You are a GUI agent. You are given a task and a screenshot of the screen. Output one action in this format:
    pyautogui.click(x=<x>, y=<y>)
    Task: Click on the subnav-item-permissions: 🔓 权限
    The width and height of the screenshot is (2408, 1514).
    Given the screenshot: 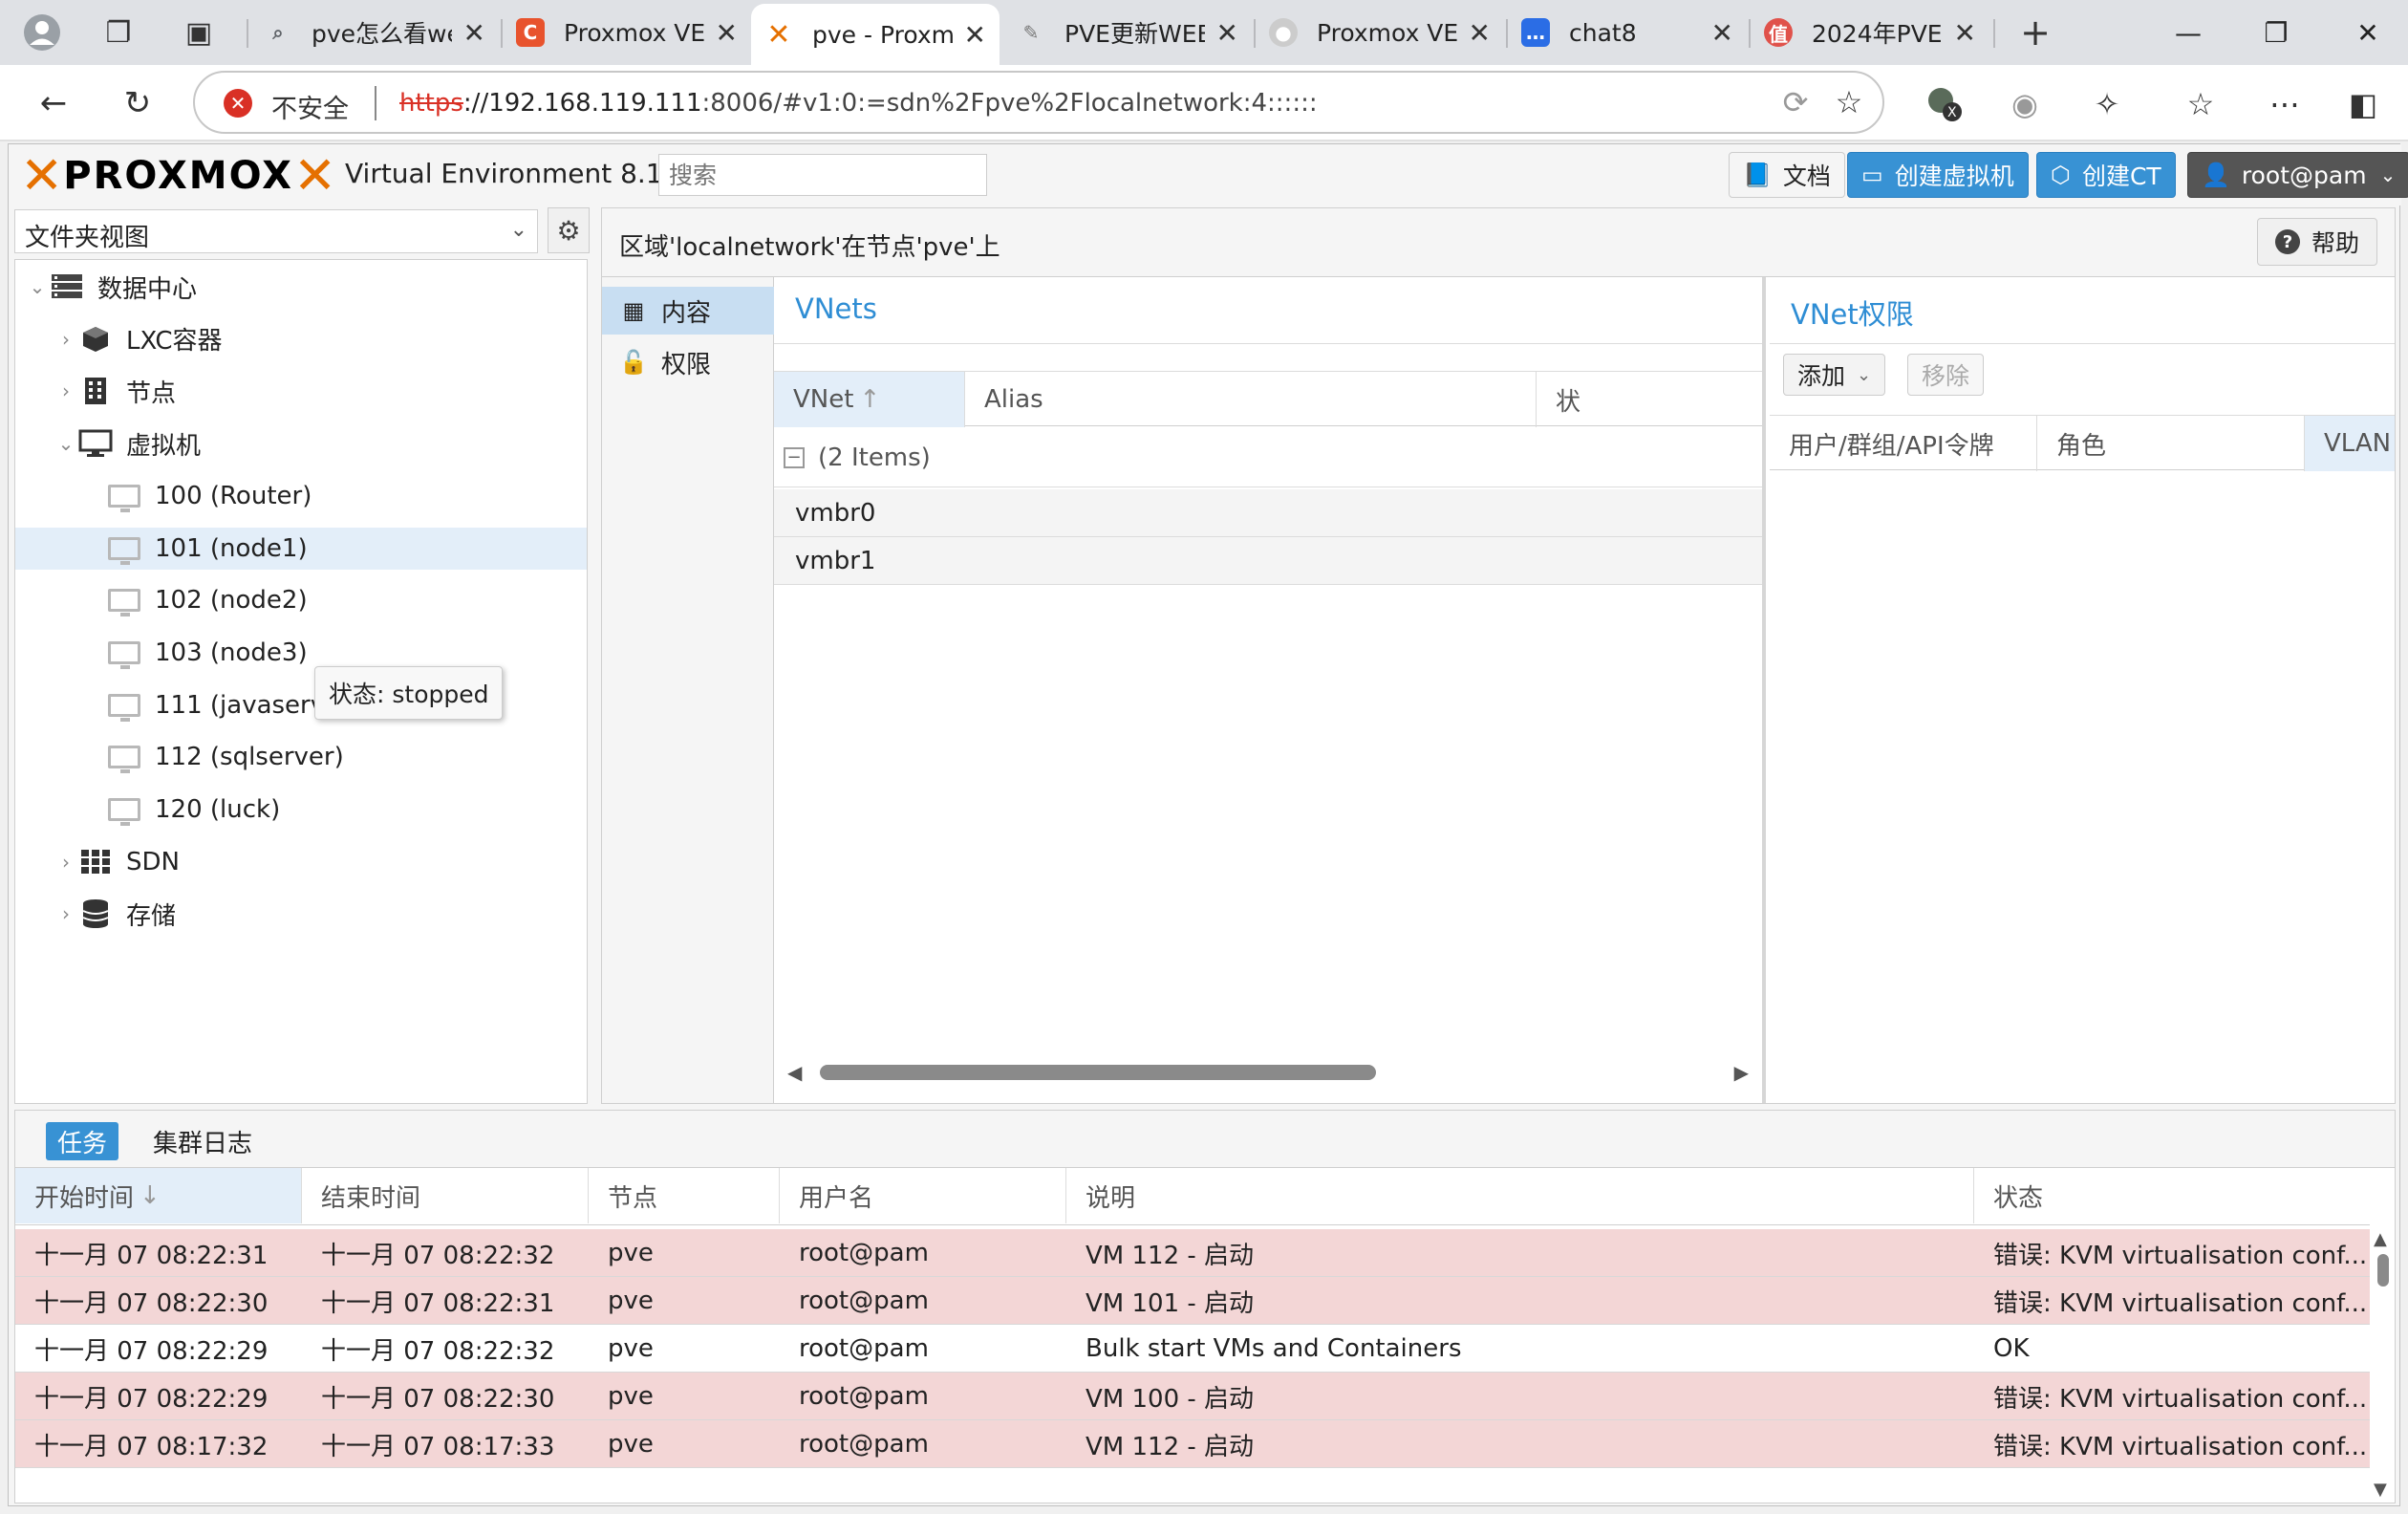 What is the action you would take?
    pyautogui.click(x=688, y=362)
    